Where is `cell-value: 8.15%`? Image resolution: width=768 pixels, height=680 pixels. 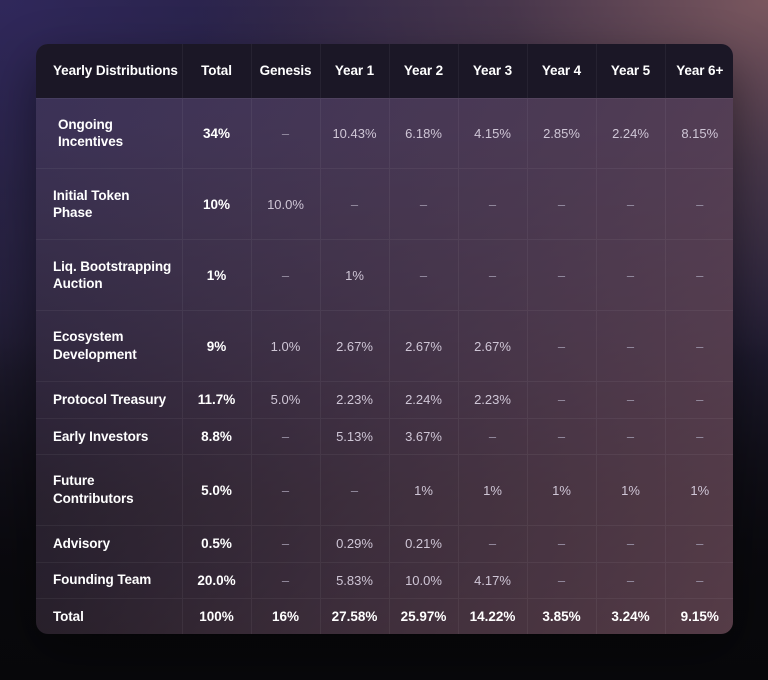 cell-value: 8.15% is located at coordinates (700, 133).